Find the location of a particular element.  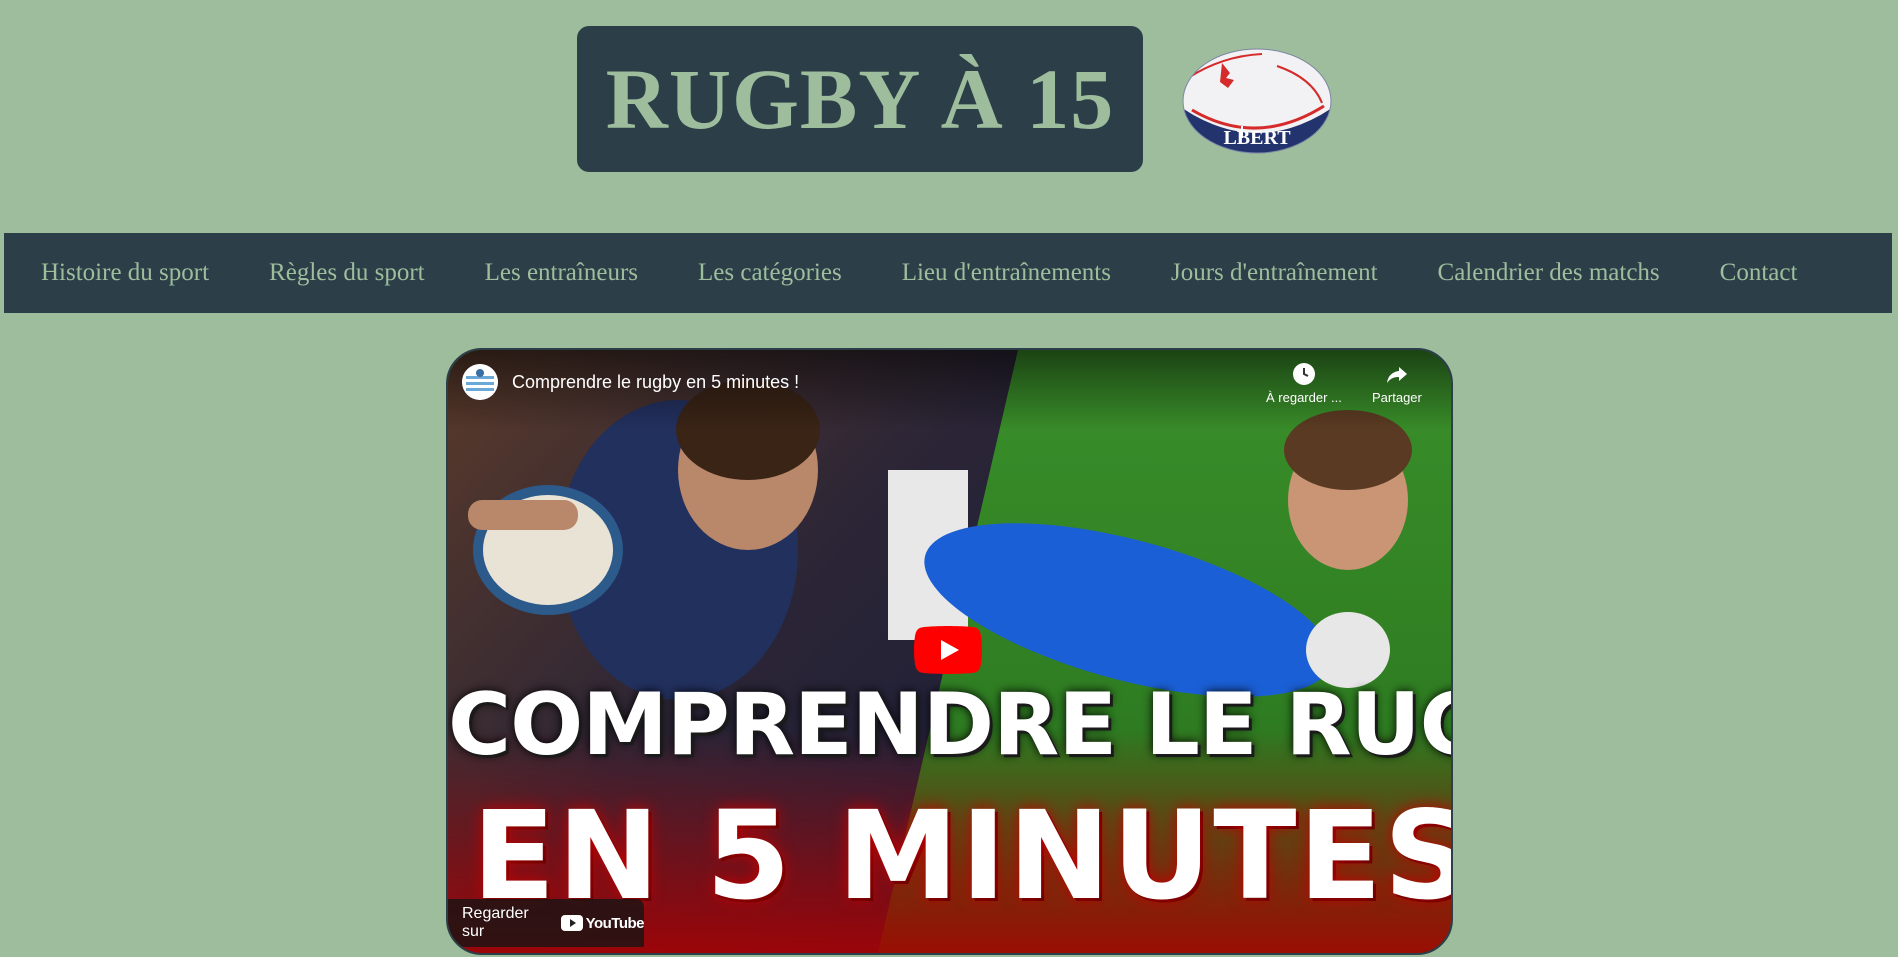

nav-item-lieu: Lieu d'entraînements is located at coordinates (1006, 273).